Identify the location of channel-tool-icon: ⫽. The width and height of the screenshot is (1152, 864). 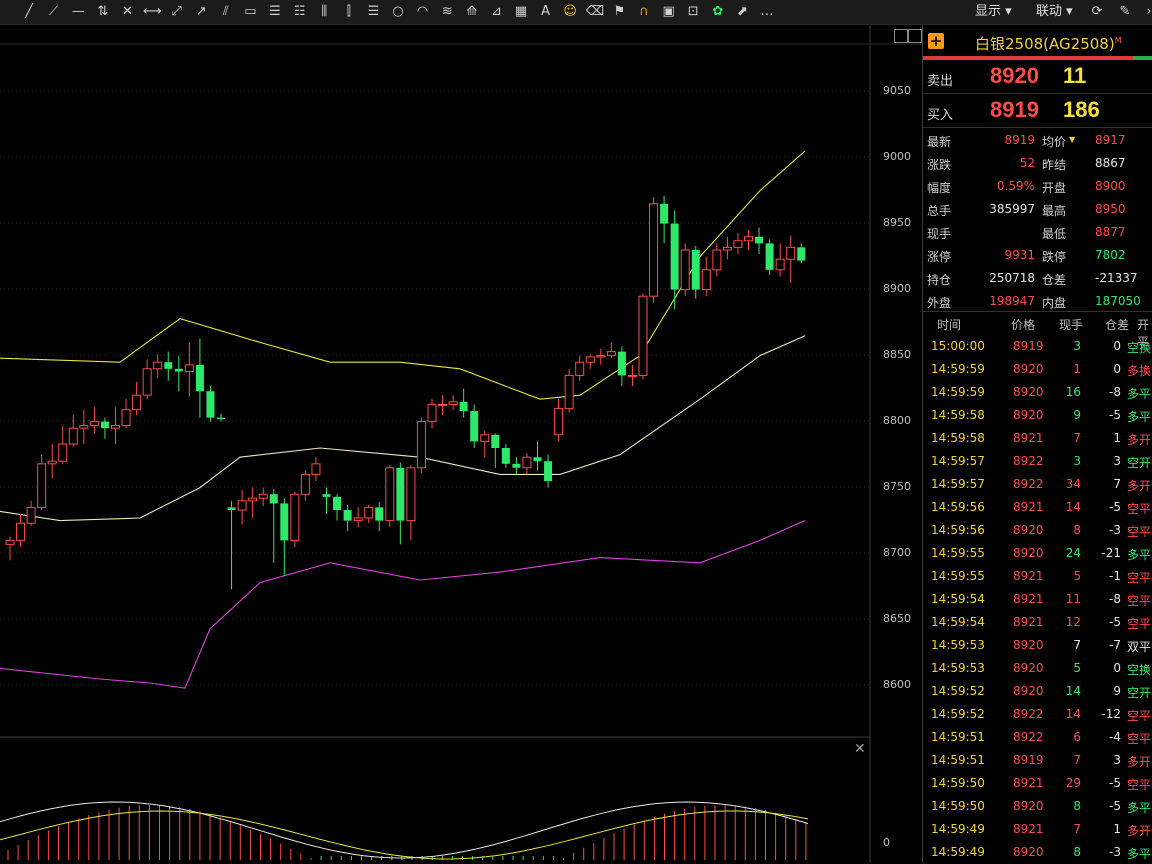
(226, 12).